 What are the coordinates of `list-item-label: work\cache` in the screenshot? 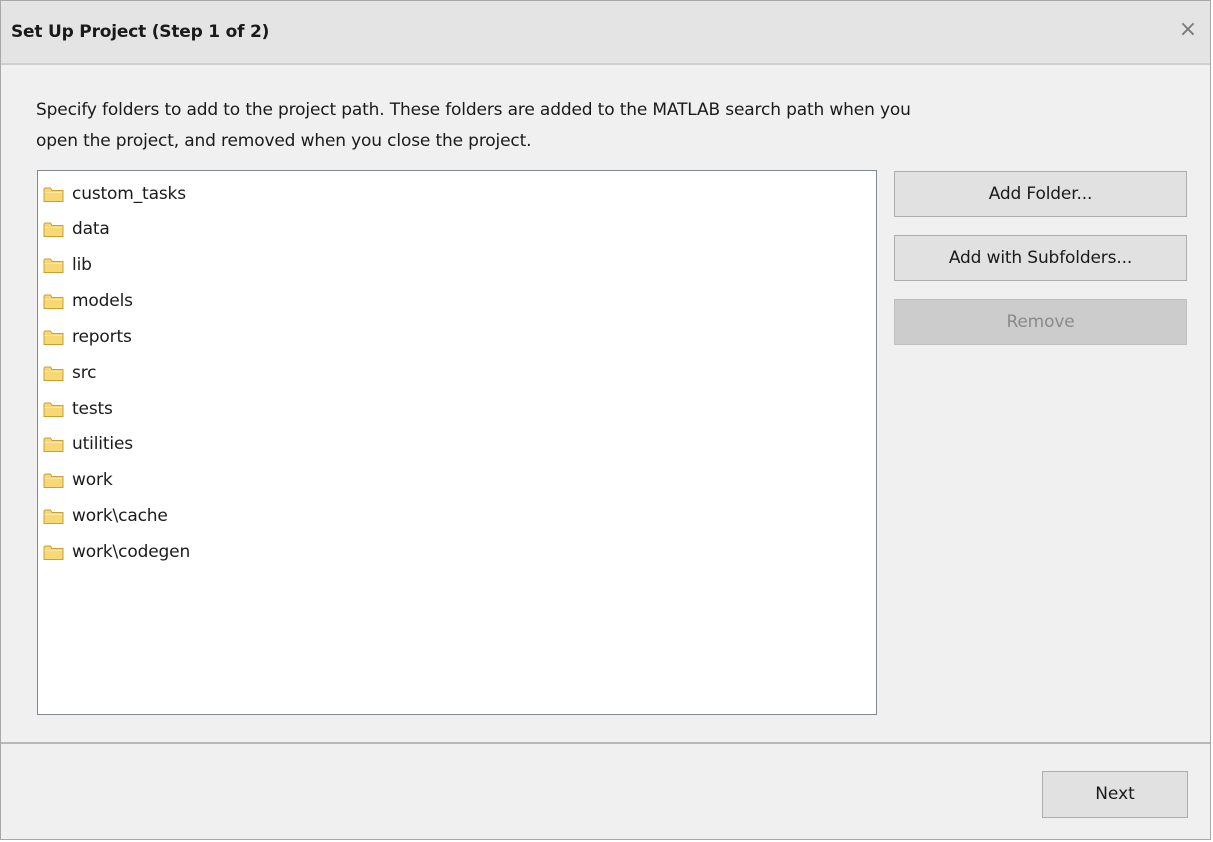 It's located at (120, 516).